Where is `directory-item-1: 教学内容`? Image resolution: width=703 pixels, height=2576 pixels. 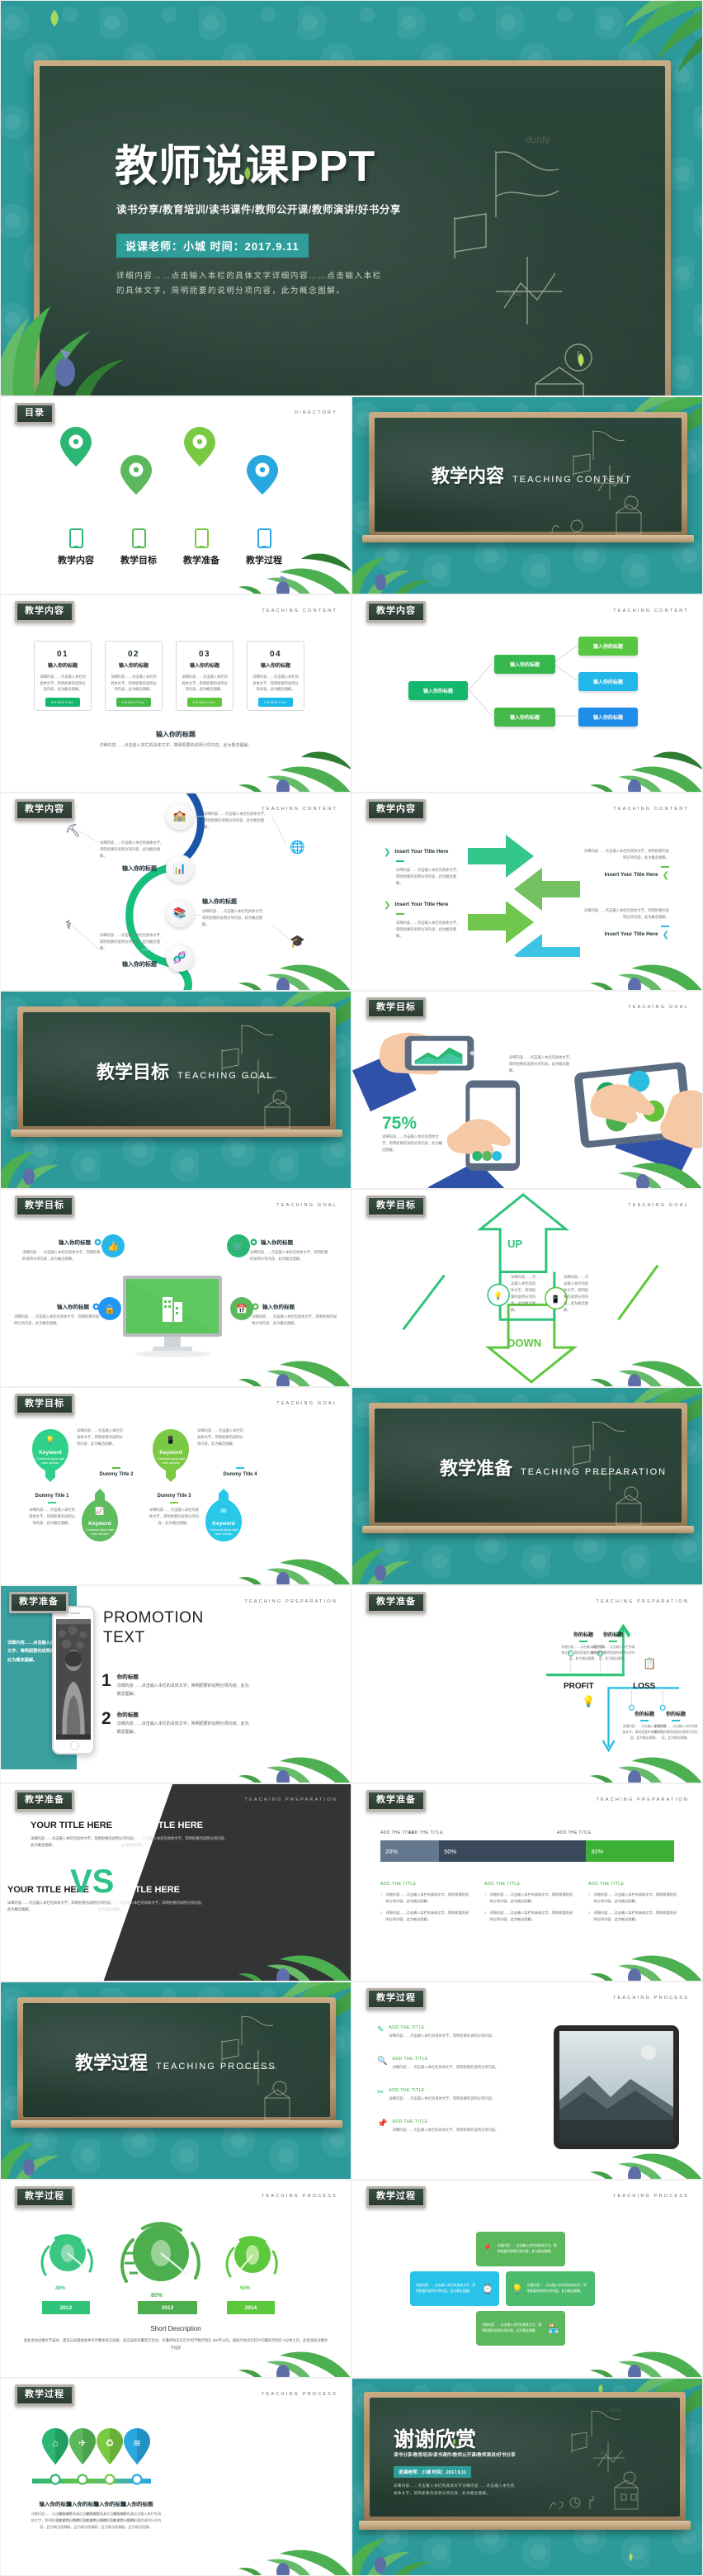
directory-item-1: 教学内容 is located at coordinates (75, 547).